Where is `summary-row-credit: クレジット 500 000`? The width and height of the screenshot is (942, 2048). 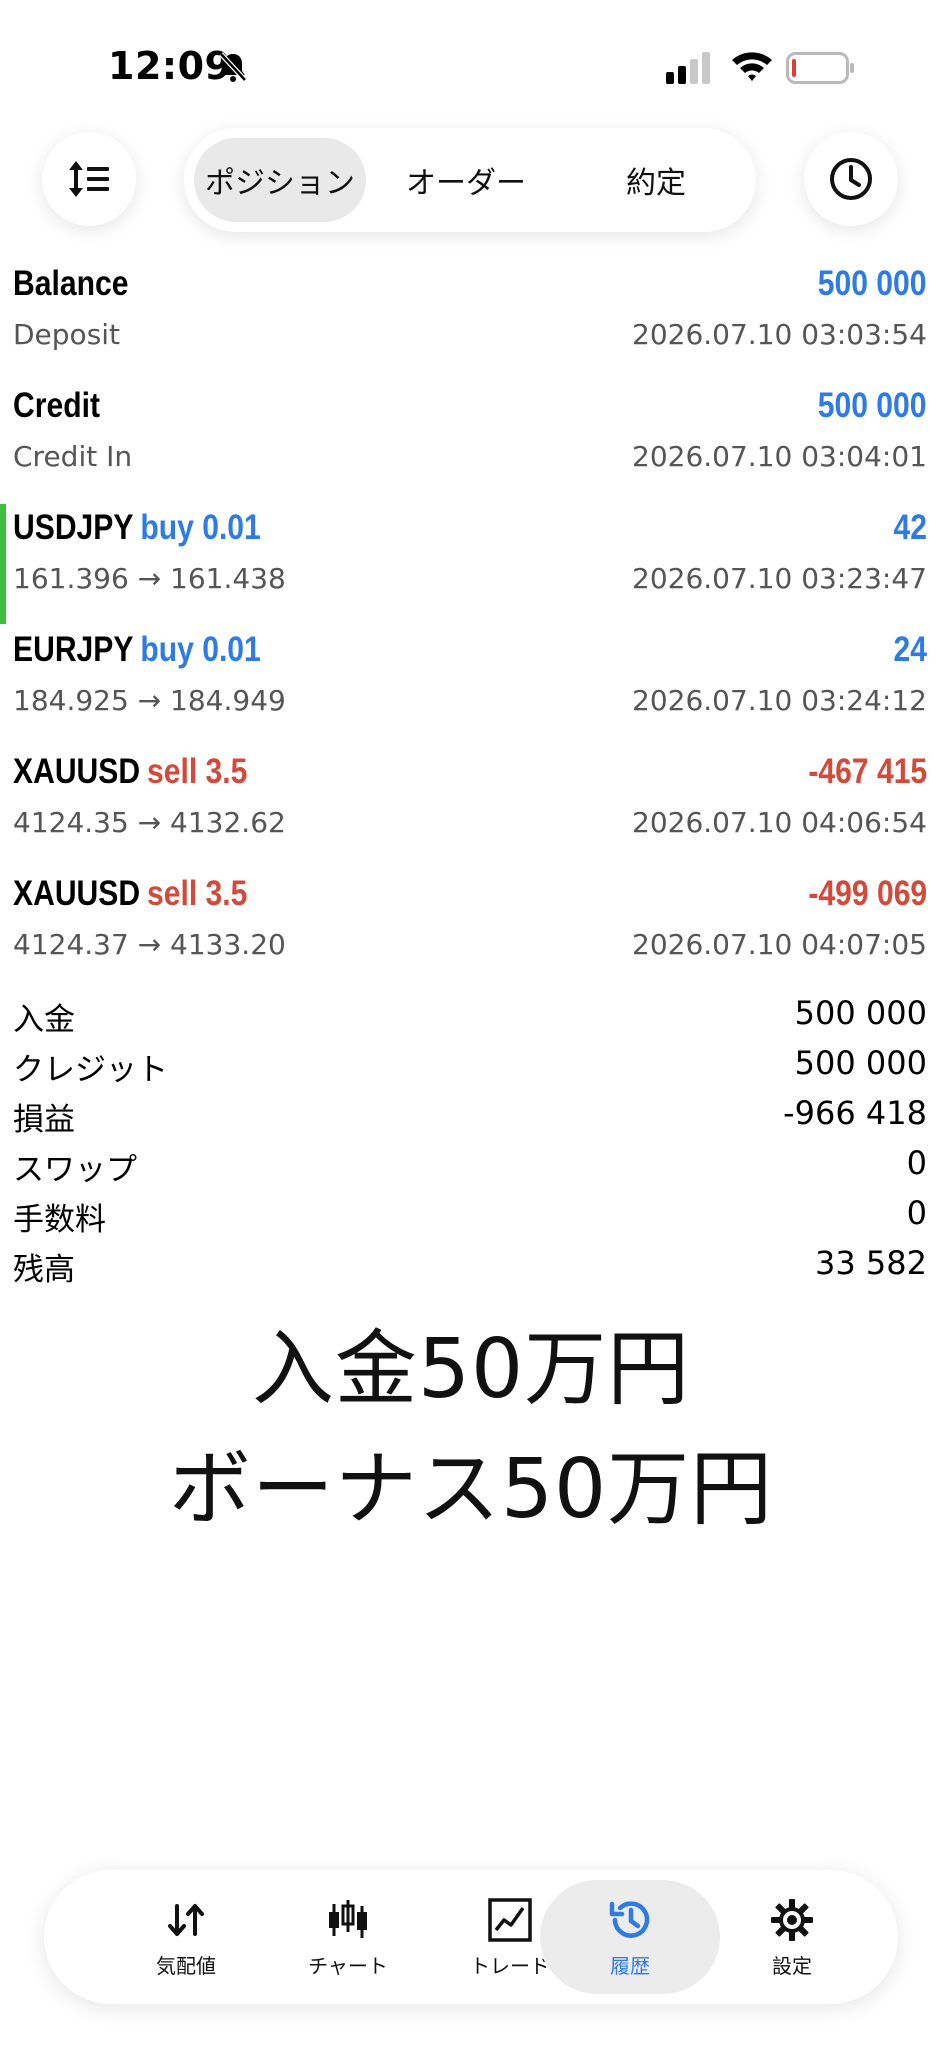 summary-row-credit: クレジット 500 000 is located at coordinates (471, 1065).